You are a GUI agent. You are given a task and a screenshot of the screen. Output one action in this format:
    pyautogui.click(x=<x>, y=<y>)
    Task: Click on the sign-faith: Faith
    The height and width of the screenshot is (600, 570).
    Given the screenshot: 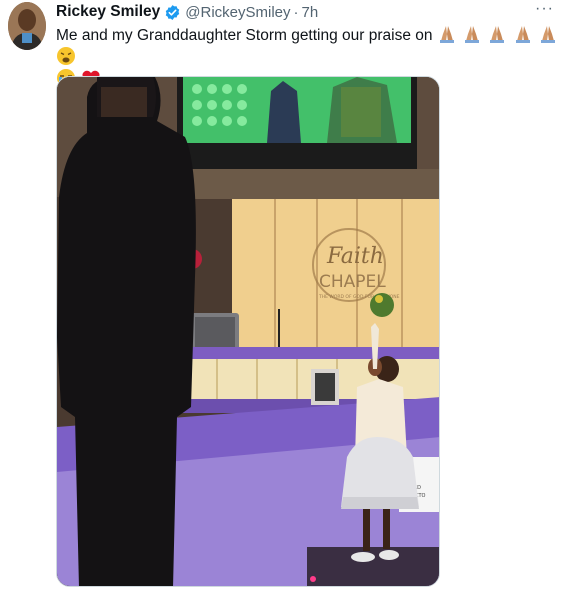 What is the action you would take?
    pyautogui.click(x=355, y=256)
    